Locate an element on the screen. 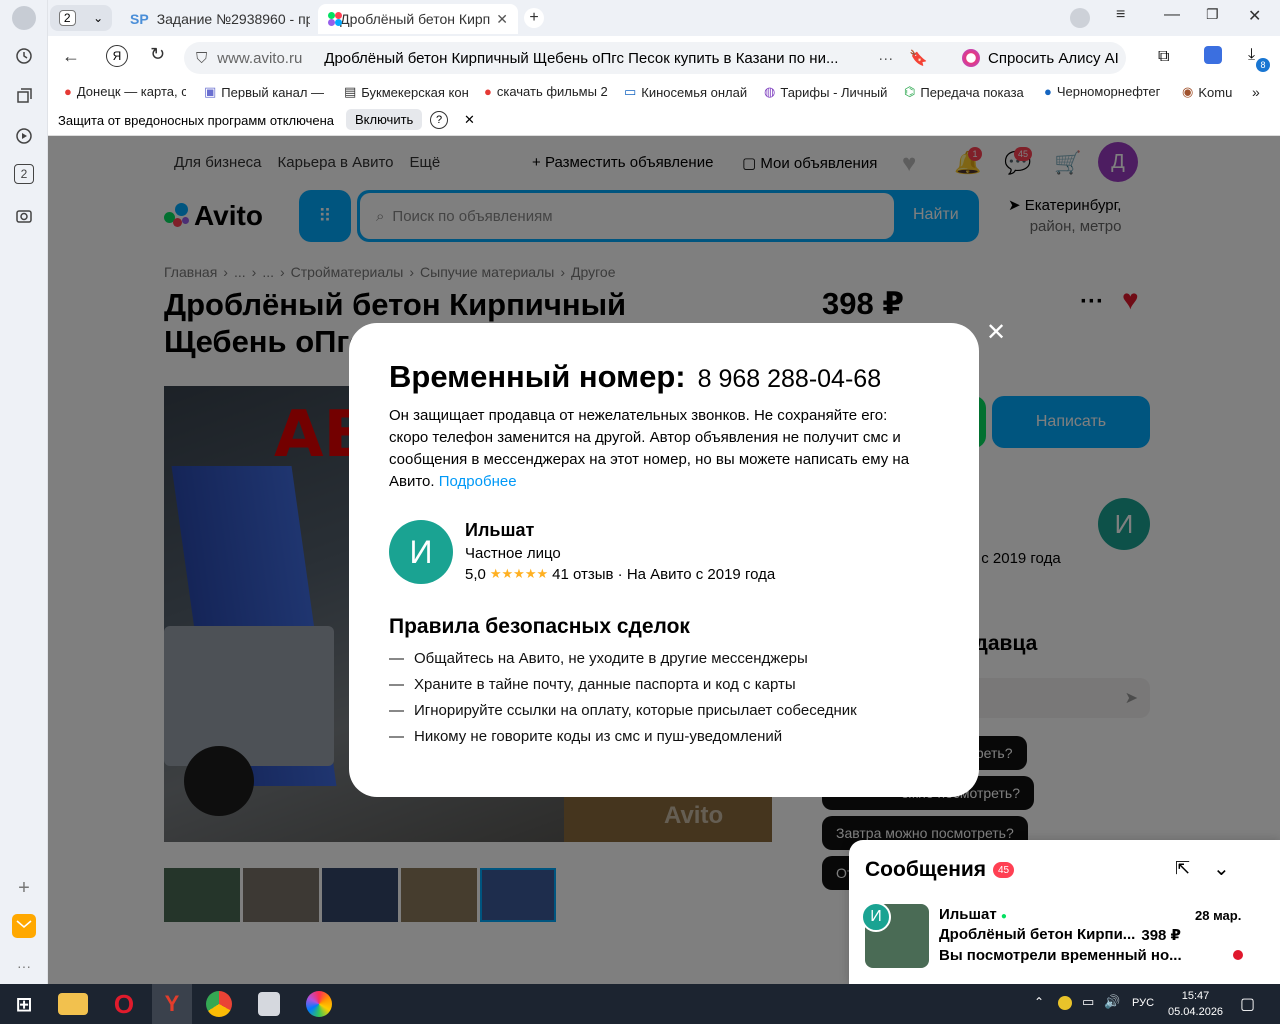  temporary-phone-number: 8 968 288-04-68 is located at coordinates (789, 379).